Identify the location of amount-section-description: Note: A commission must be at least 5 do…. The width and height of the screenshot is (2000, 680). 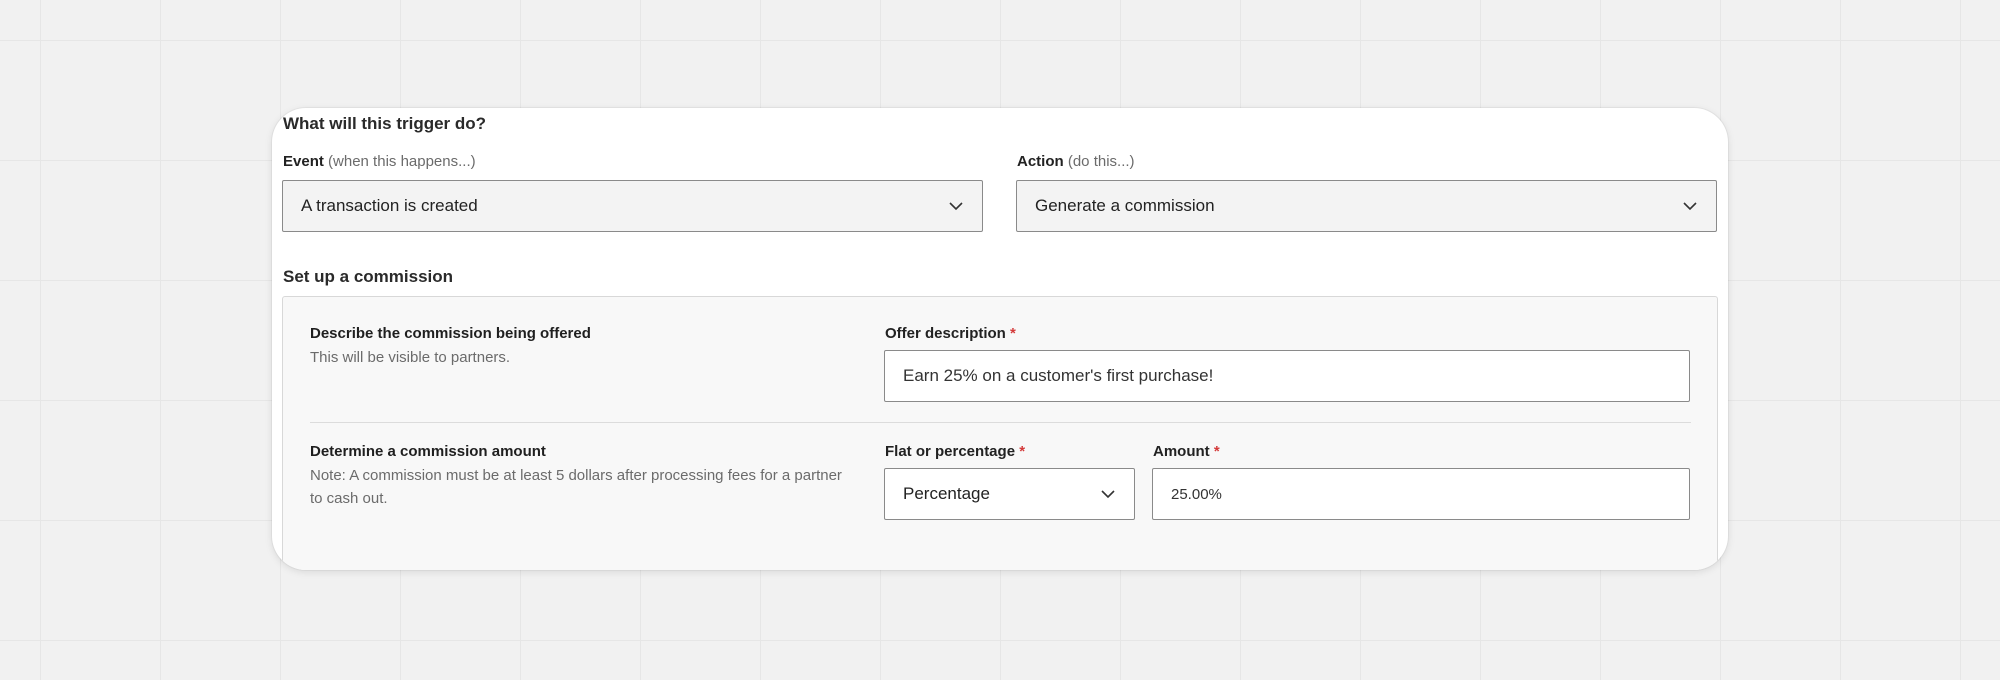
(576, 487).